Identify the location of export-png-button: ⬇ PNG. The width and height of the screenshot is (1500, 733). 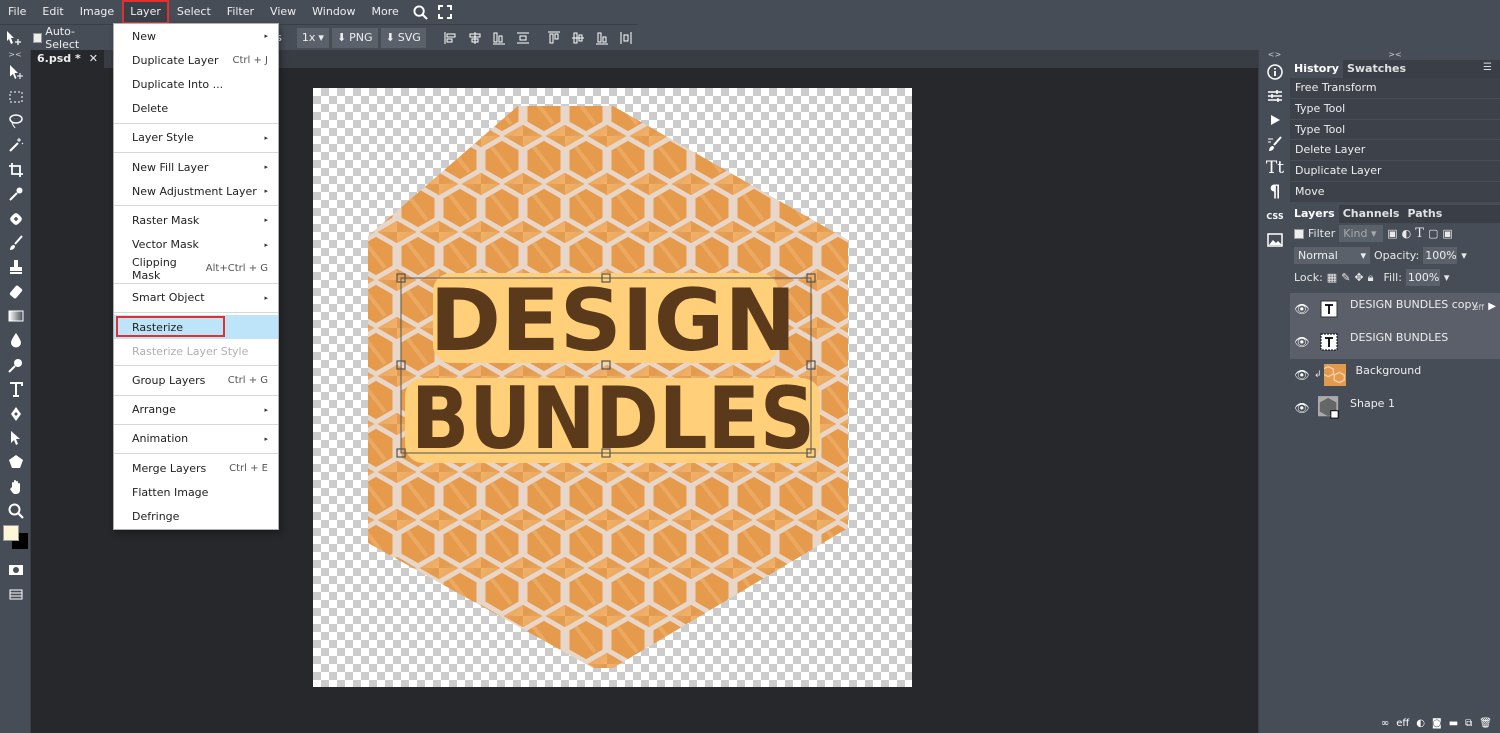
(354, 37).